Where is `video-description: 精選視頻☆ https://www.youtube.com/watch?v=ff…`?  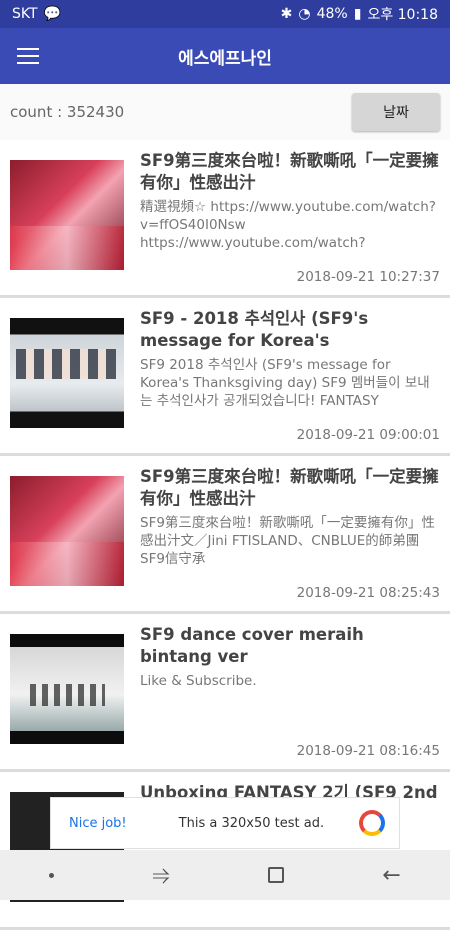 video-description: 精選視頻☆ https://www.youtube.com/watch?v=ff… is located at coordinates (288, 225).